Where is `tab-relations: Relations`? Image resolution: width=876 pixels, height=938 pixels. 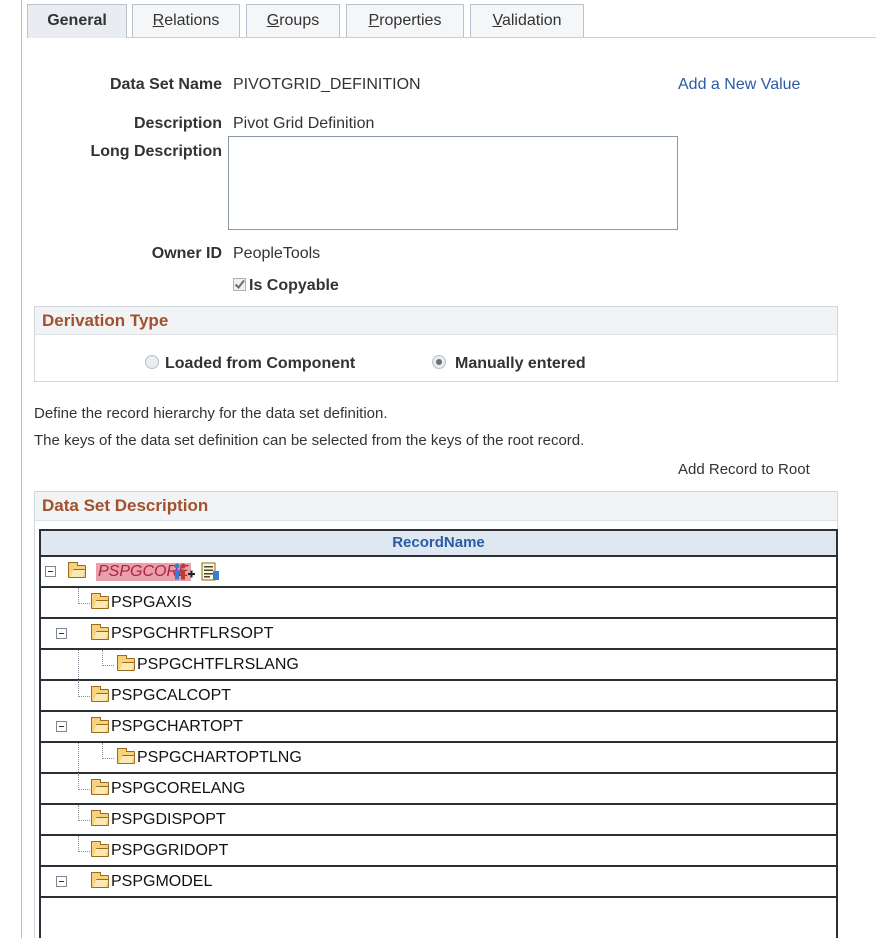 tab-relations: Relations is located at coordinates (186, 20).